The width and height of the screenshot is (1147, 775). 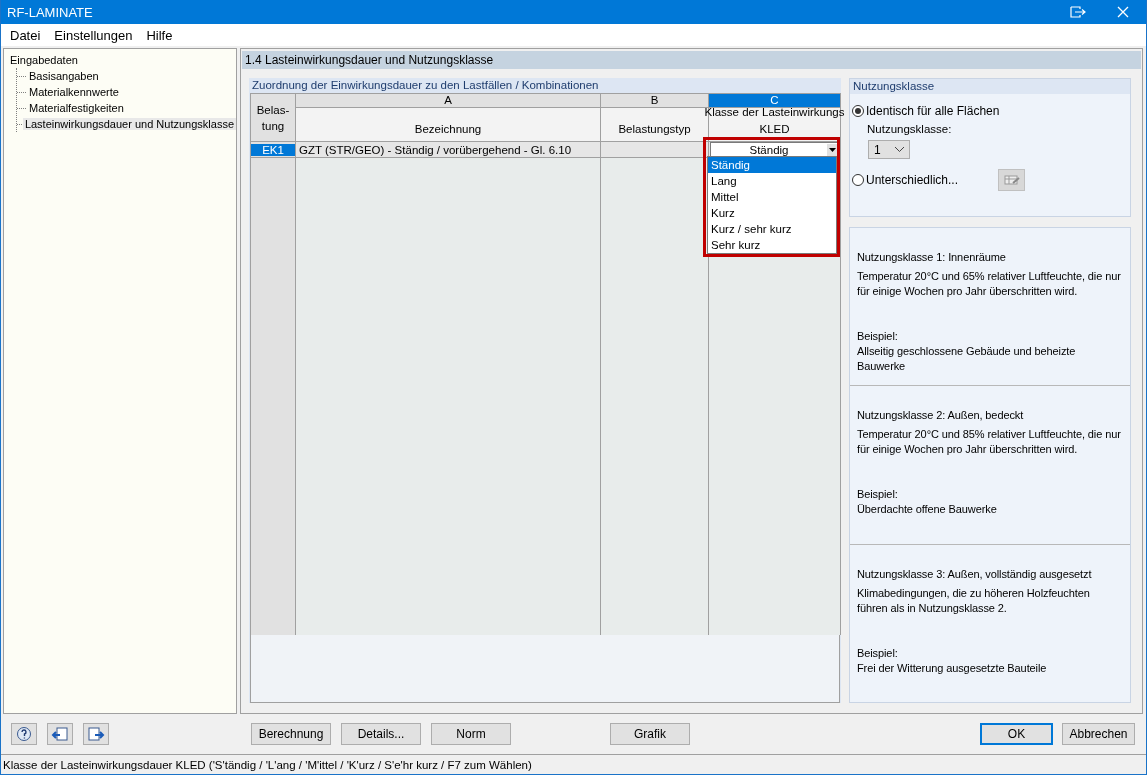 What do you see at coordinates (291, 734) in the screenshot?
I see `action-button: Berechnung` at bounding box center [291, 734].